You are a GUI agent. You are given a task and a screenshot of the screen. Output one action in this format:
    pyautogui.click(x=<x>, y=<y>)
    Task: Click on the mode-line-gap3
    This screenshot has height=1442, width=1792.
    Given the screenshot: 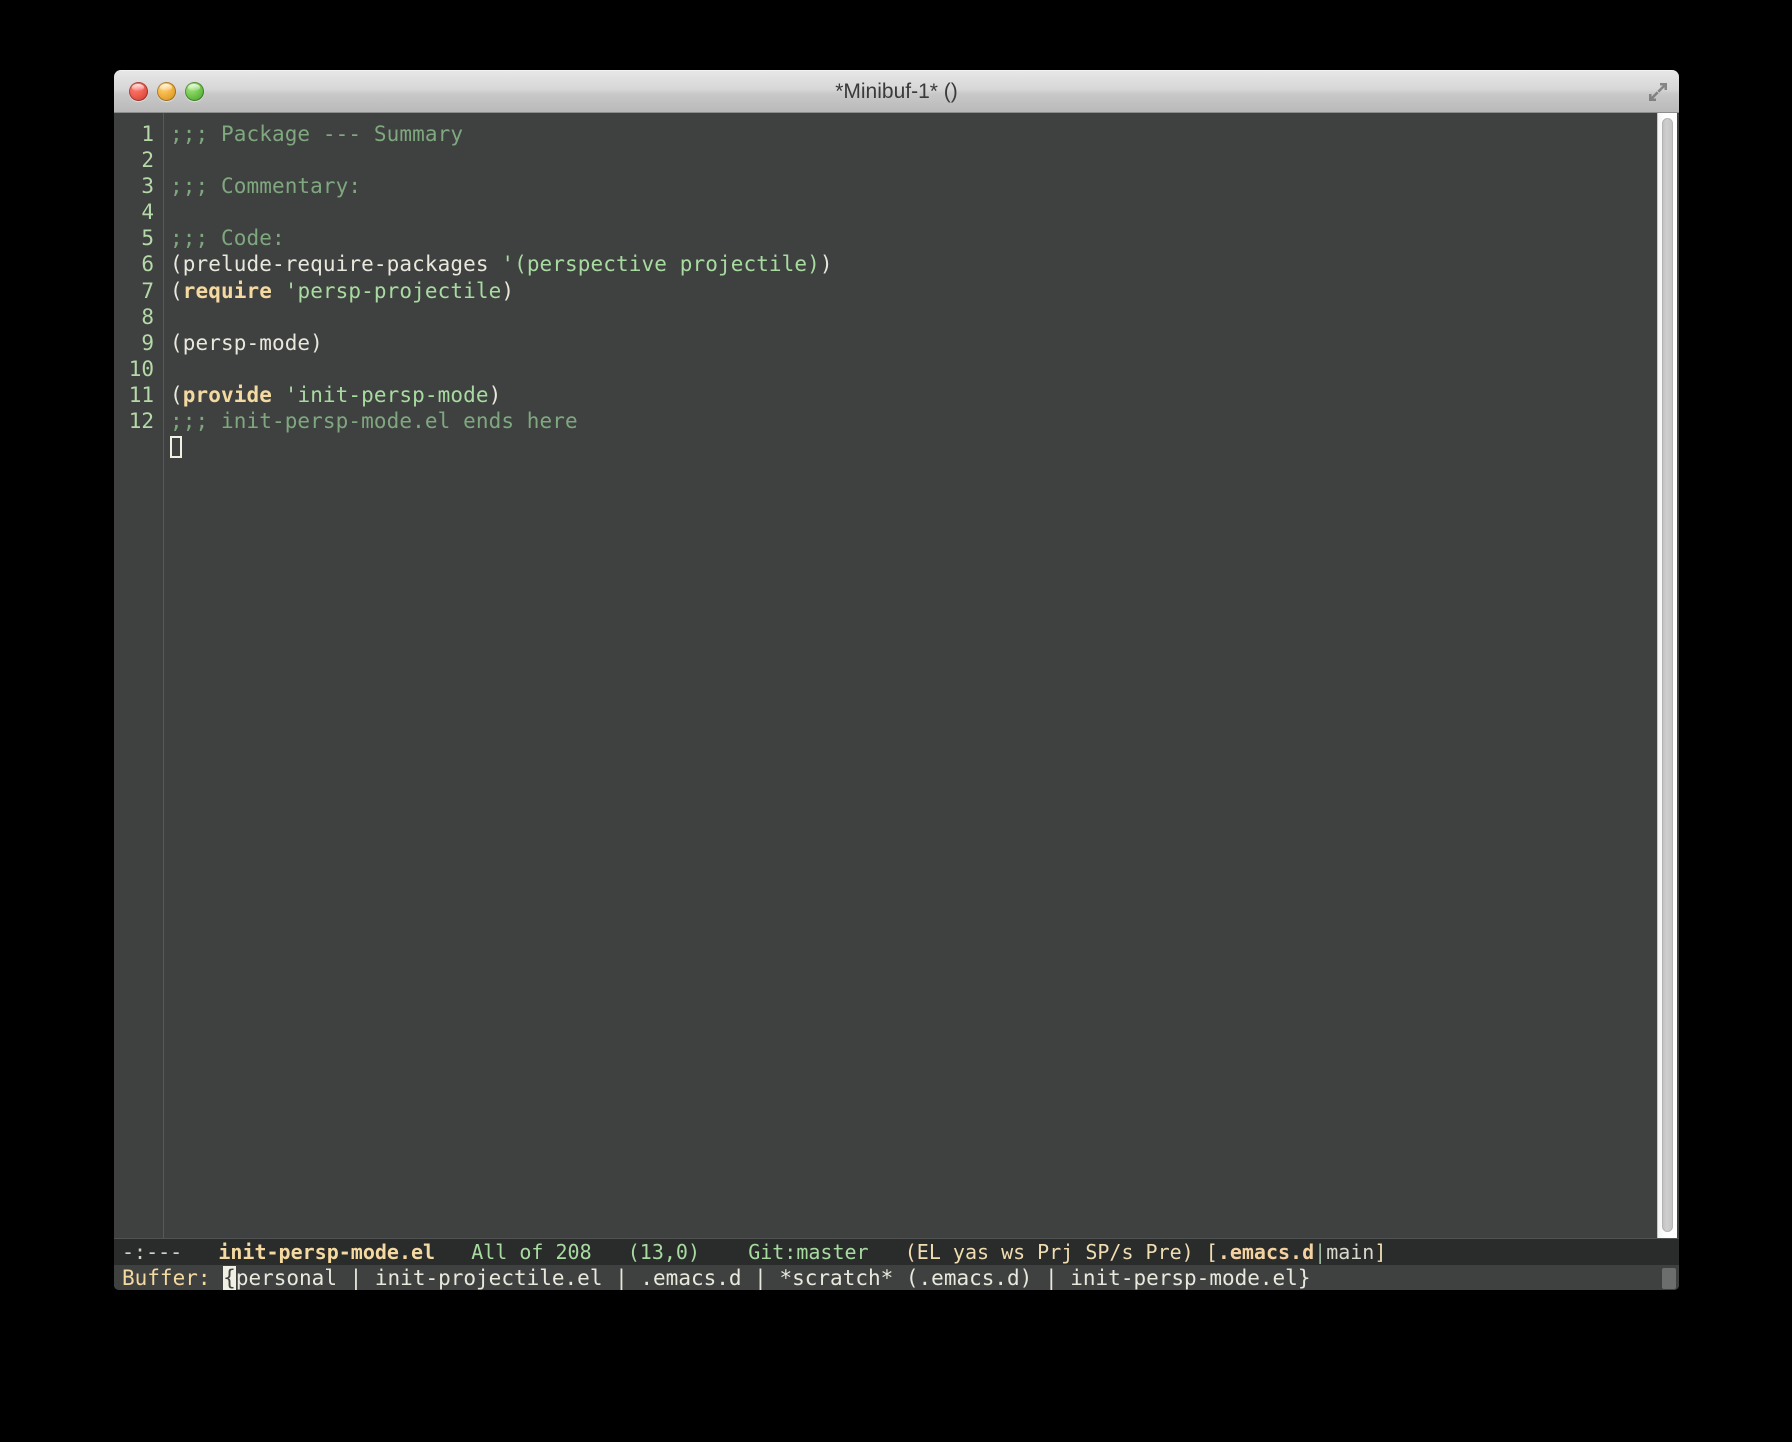 What is the action you would take?
    pyautogui.click(x=610, y=1252)
    